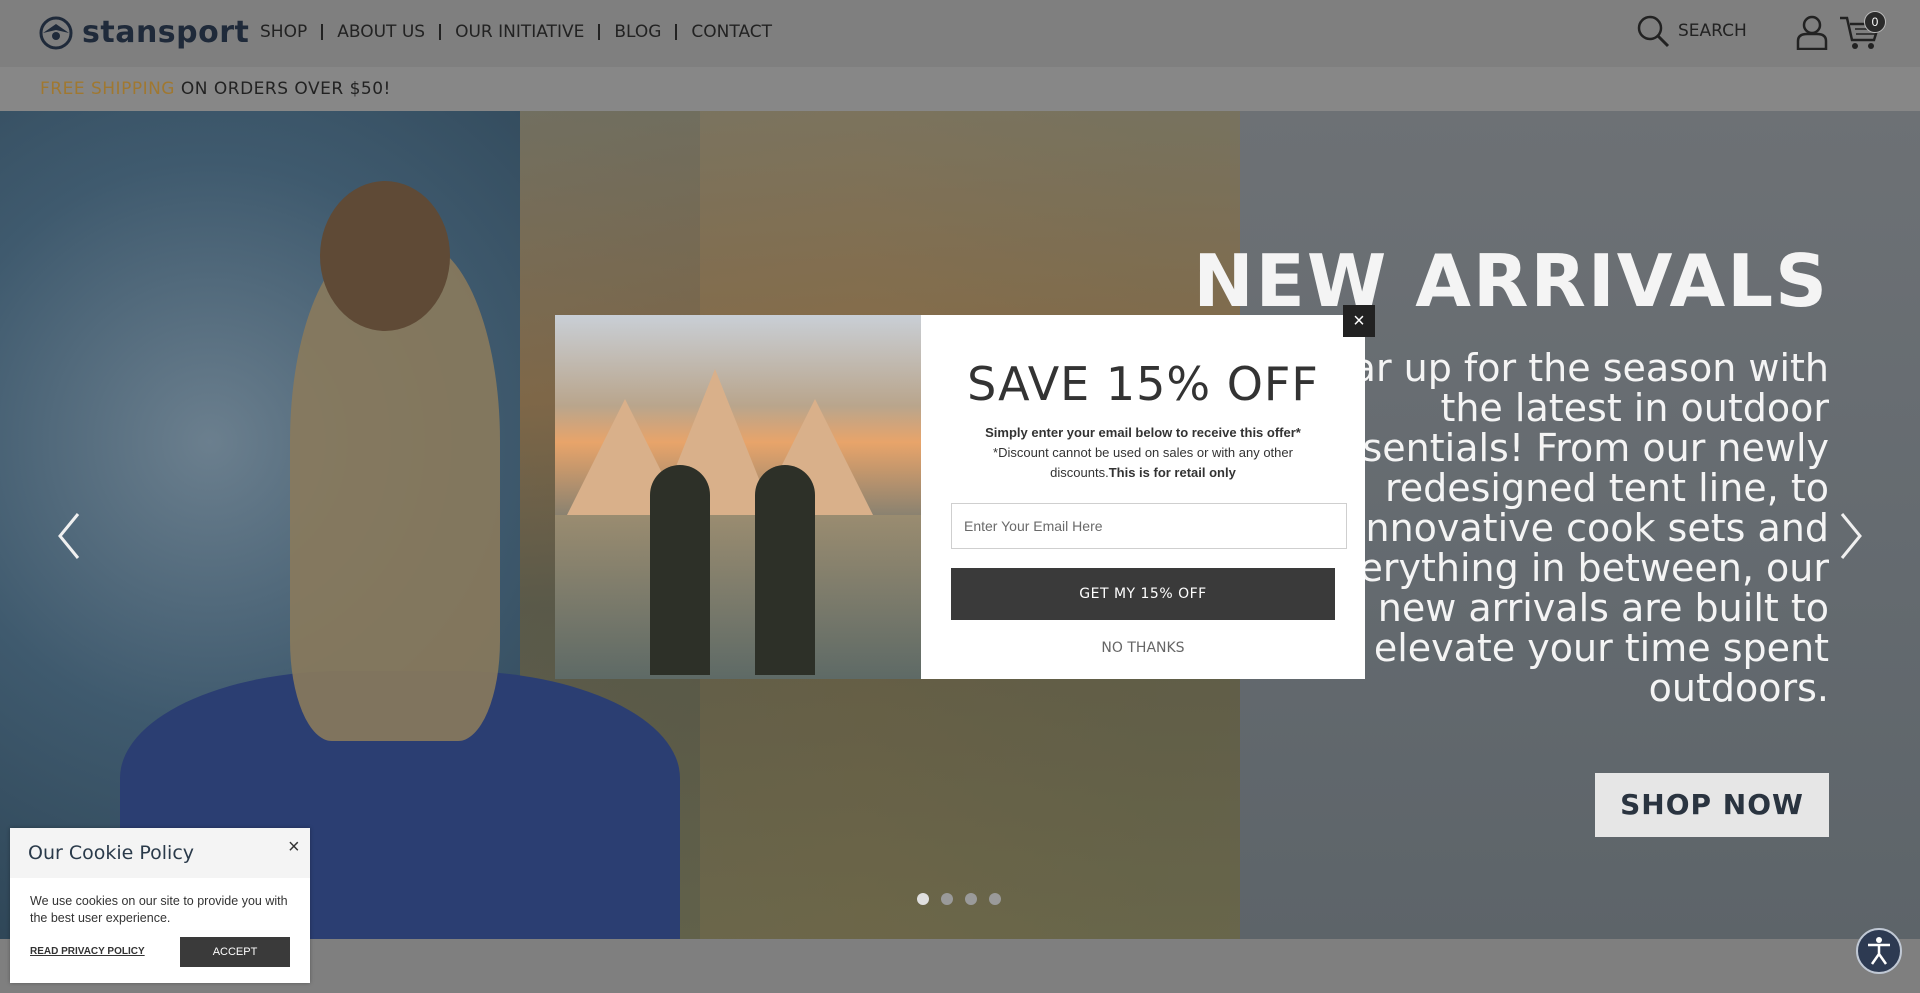  What do you see at coordinates (1653, 31) in the screenshot?
I see `search-icon` at bounding box center [1653, 31].